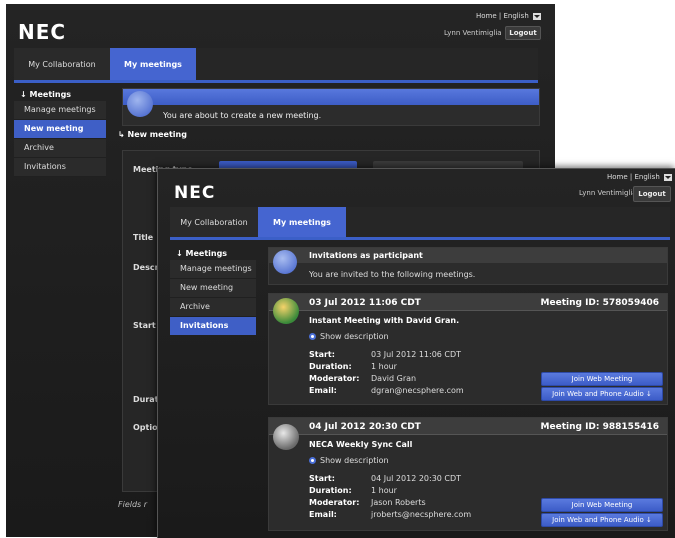  Describe the element at coordinates (366, 255) in the screenshot. I see `invitations-title: Invitations as participant` at that location.